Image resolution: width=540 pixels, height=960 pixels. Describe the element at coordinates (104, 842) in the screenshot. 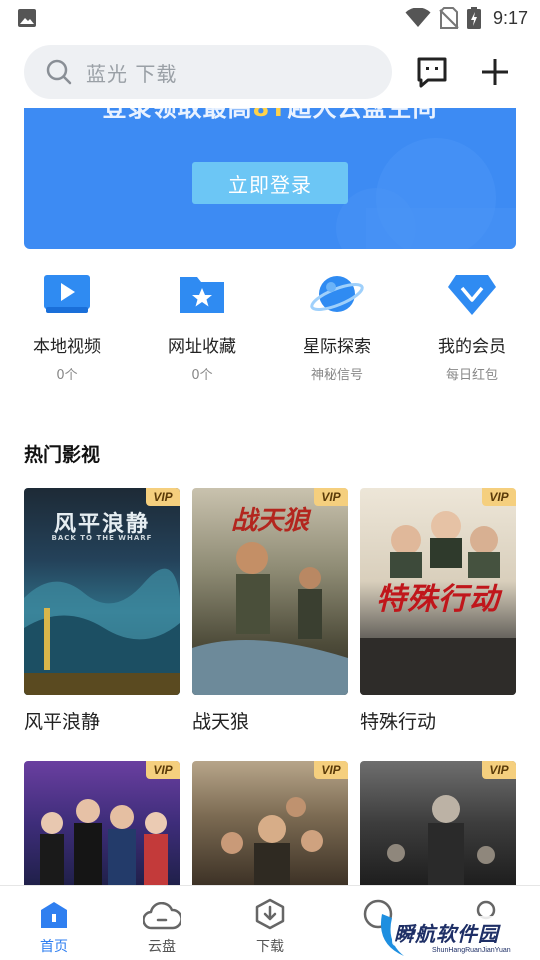

I see `cast-art-icon` at that location.